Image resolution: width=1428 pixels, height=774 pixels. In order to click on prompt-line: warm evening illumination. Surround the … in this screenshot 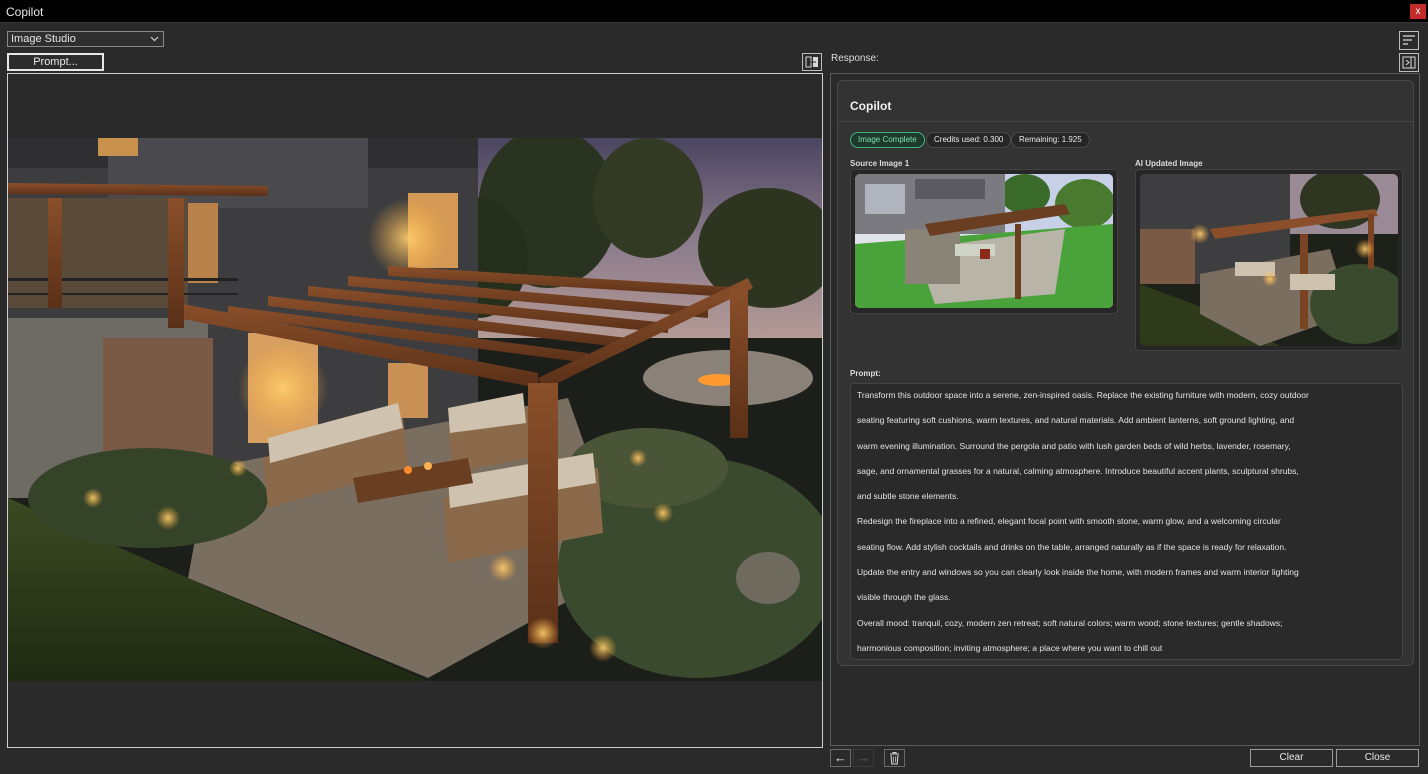, I will do `click(1074, 445)`.